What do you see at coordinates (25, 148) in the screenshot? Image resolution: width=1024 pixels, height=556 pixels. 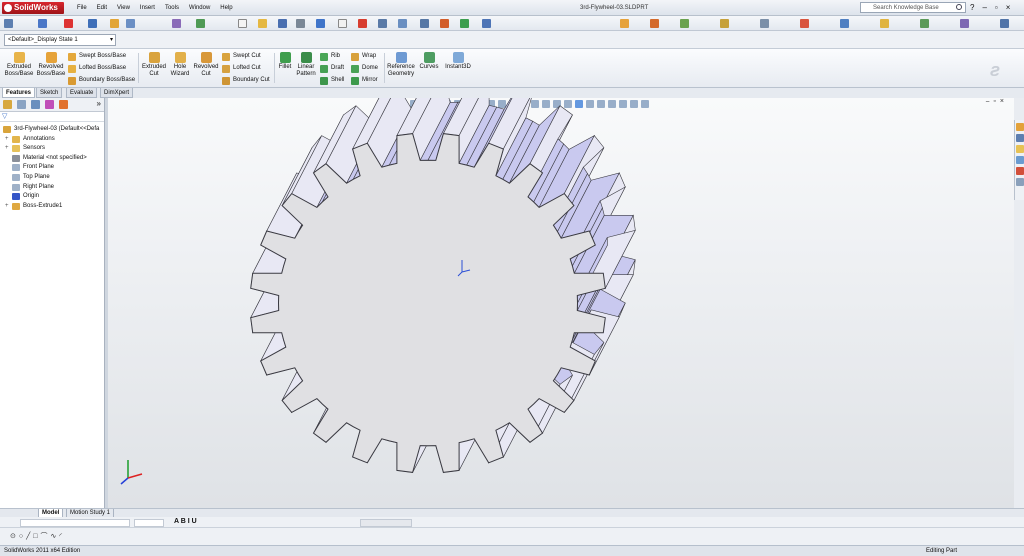 I see `feature-tree-item: + Sensors` at bounding box center [25, 148].